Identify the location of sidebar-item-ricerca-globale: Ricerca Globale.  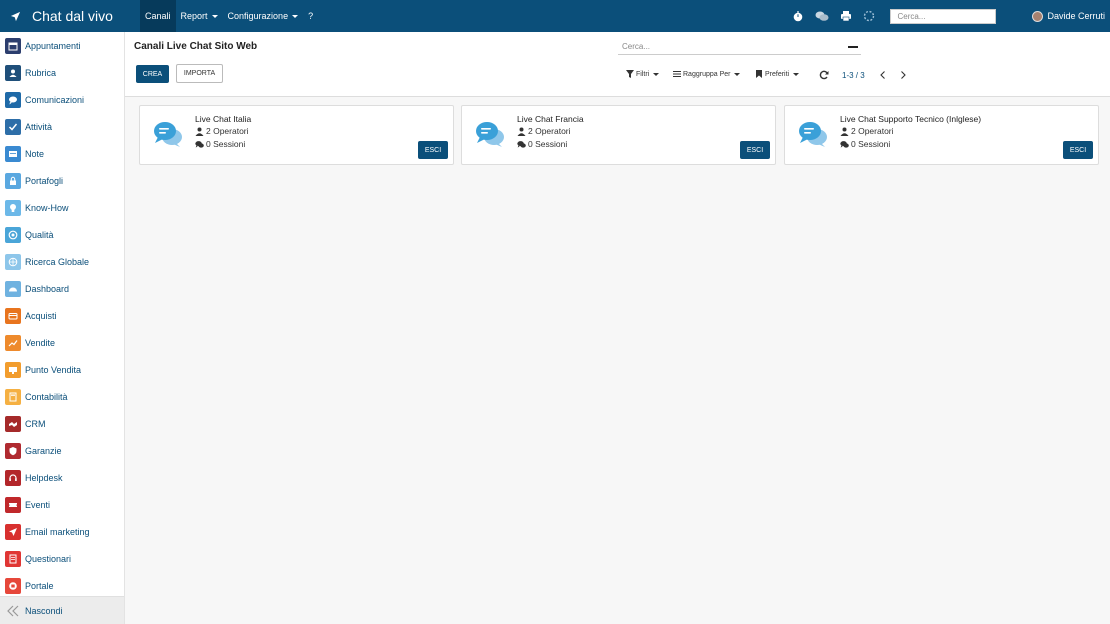
(62, 262).